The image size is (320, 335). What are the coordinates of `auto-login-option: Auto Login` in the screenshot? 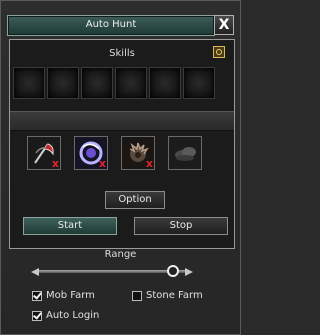 It's located at (65, 315).